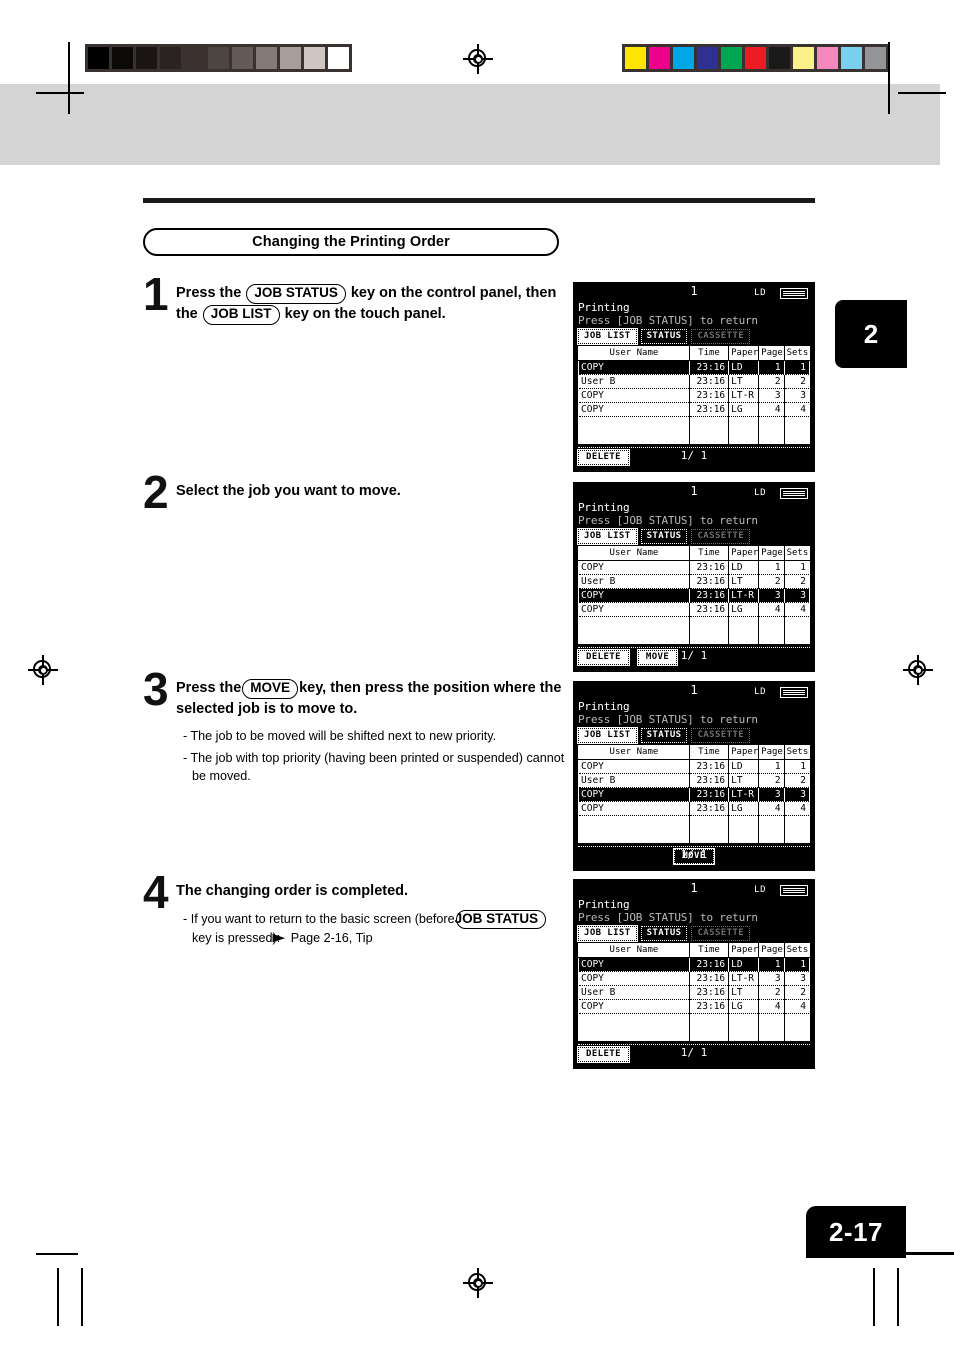  What do you see at coordinates (668, 917) in the screenshot?
I see `lcd-return-hint: Press [JOB STATUS] to return` at bounding box center [668, 917].